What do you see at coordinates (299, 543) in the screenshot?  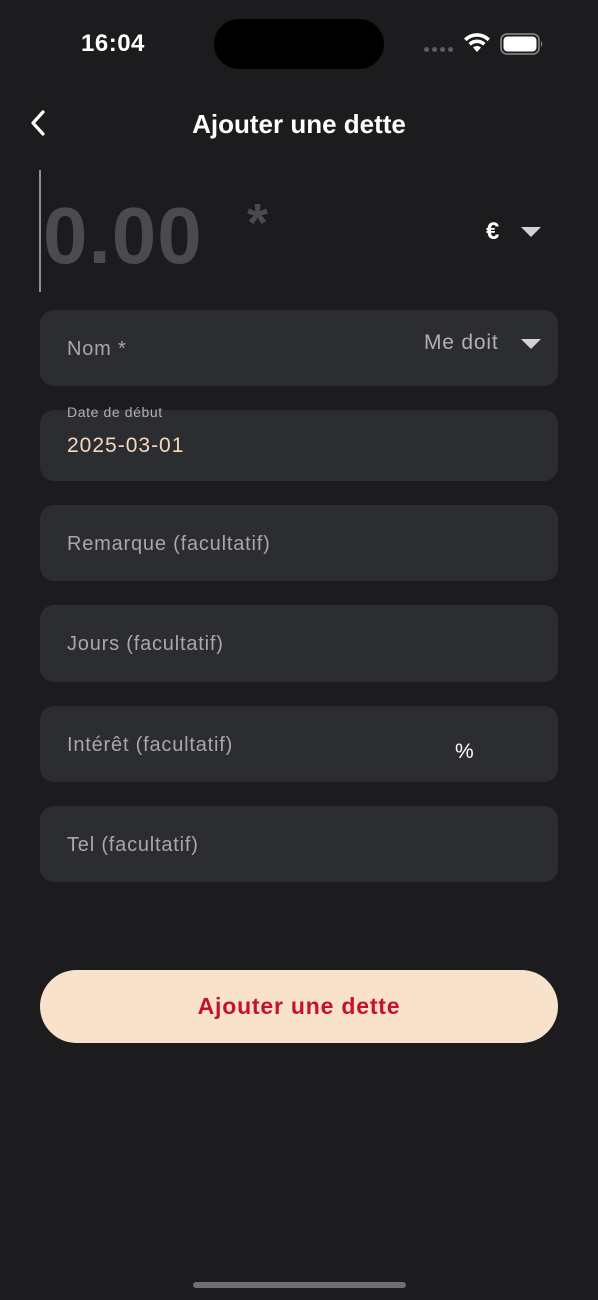 I see `remark-field: Remarque (facultatif)` at bounding box center [299, 543].